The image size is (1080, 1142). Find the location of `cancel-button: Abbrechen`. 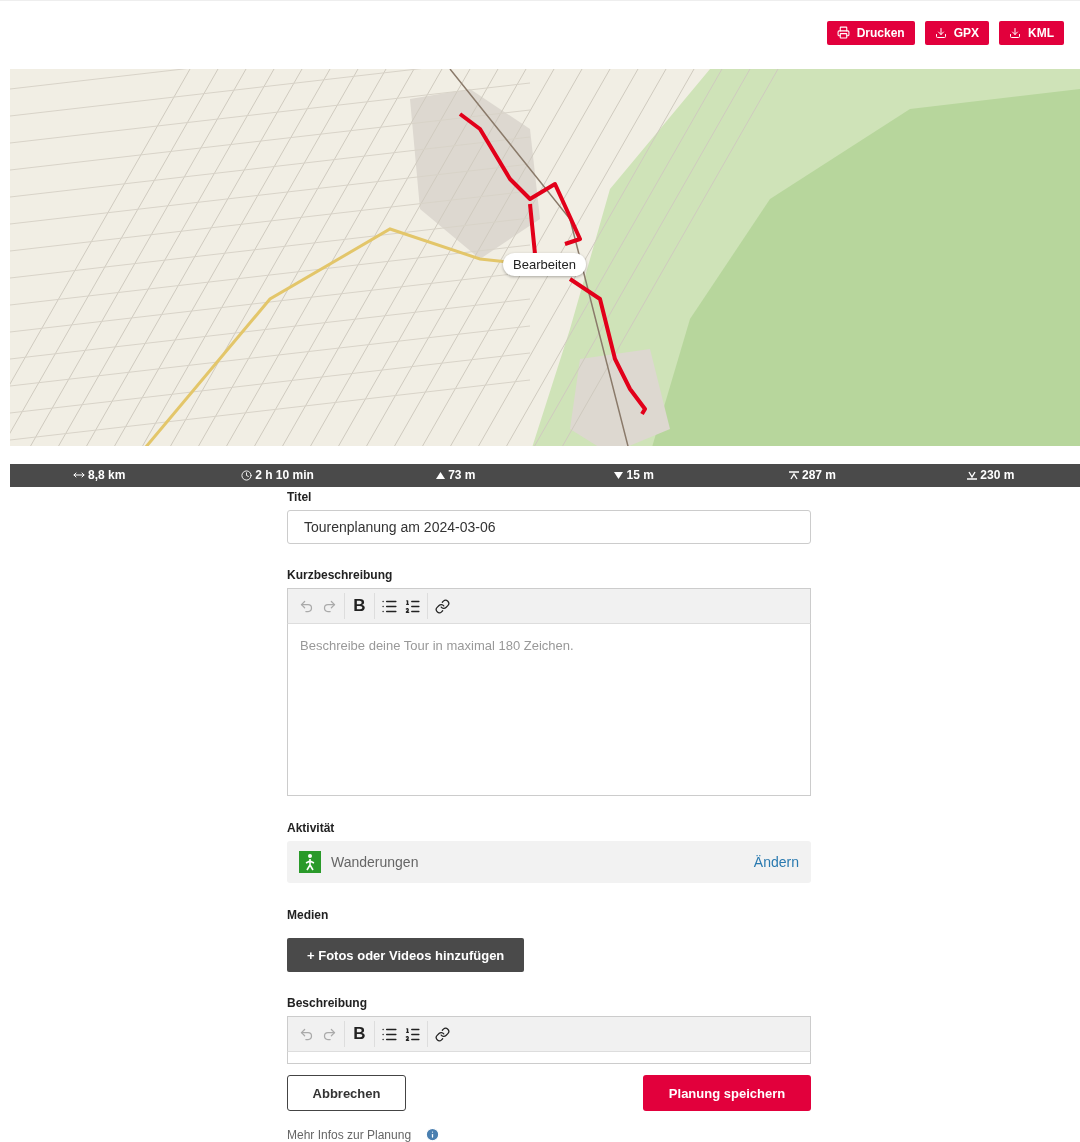

cancel-button: Abbrechen is located at coordinates (346, 1093).